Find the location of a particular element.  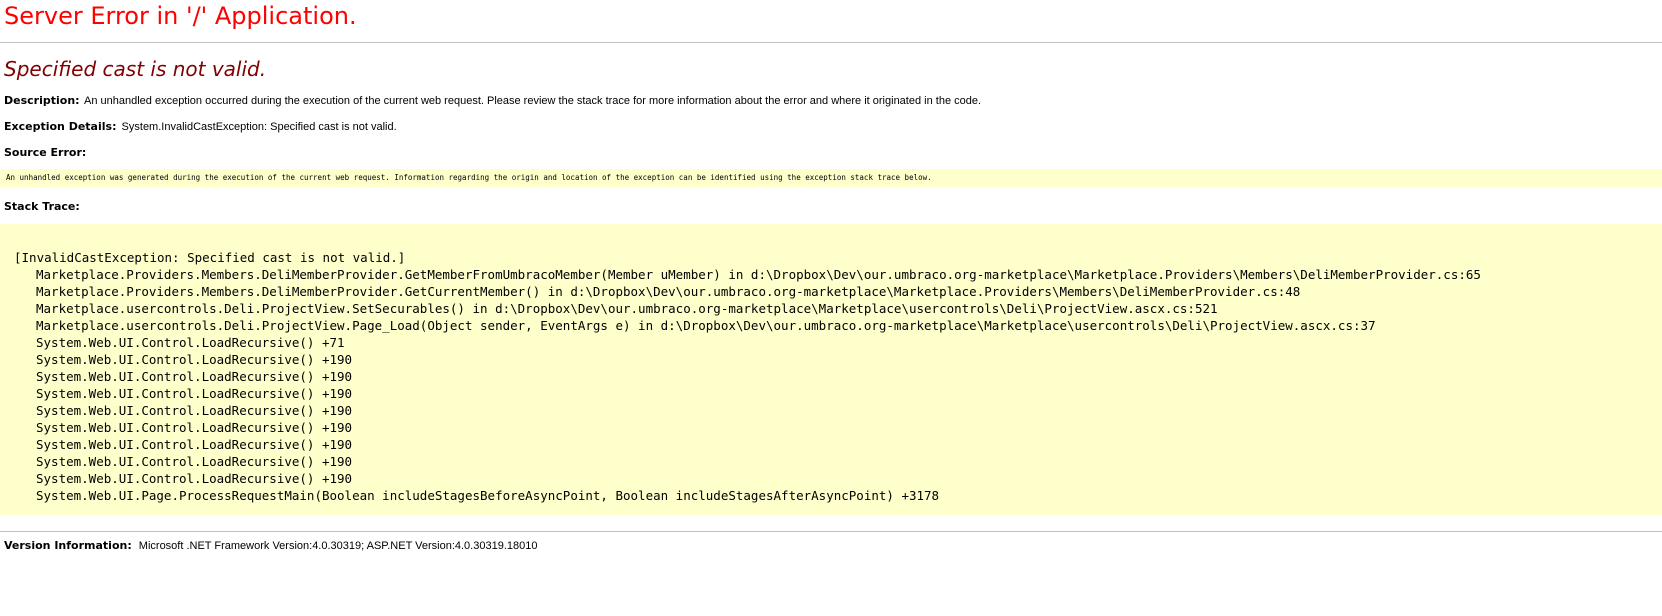

version-divider is located at coordinates (831, 531).